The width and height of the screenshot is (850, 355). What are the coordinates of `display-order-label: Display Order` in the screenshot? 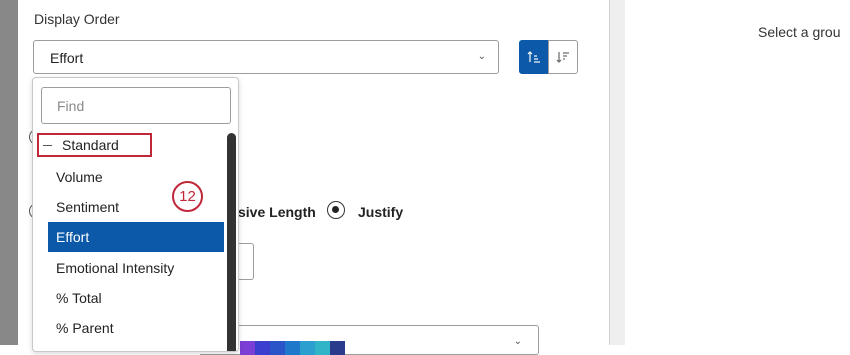 It's located at (77, 19).